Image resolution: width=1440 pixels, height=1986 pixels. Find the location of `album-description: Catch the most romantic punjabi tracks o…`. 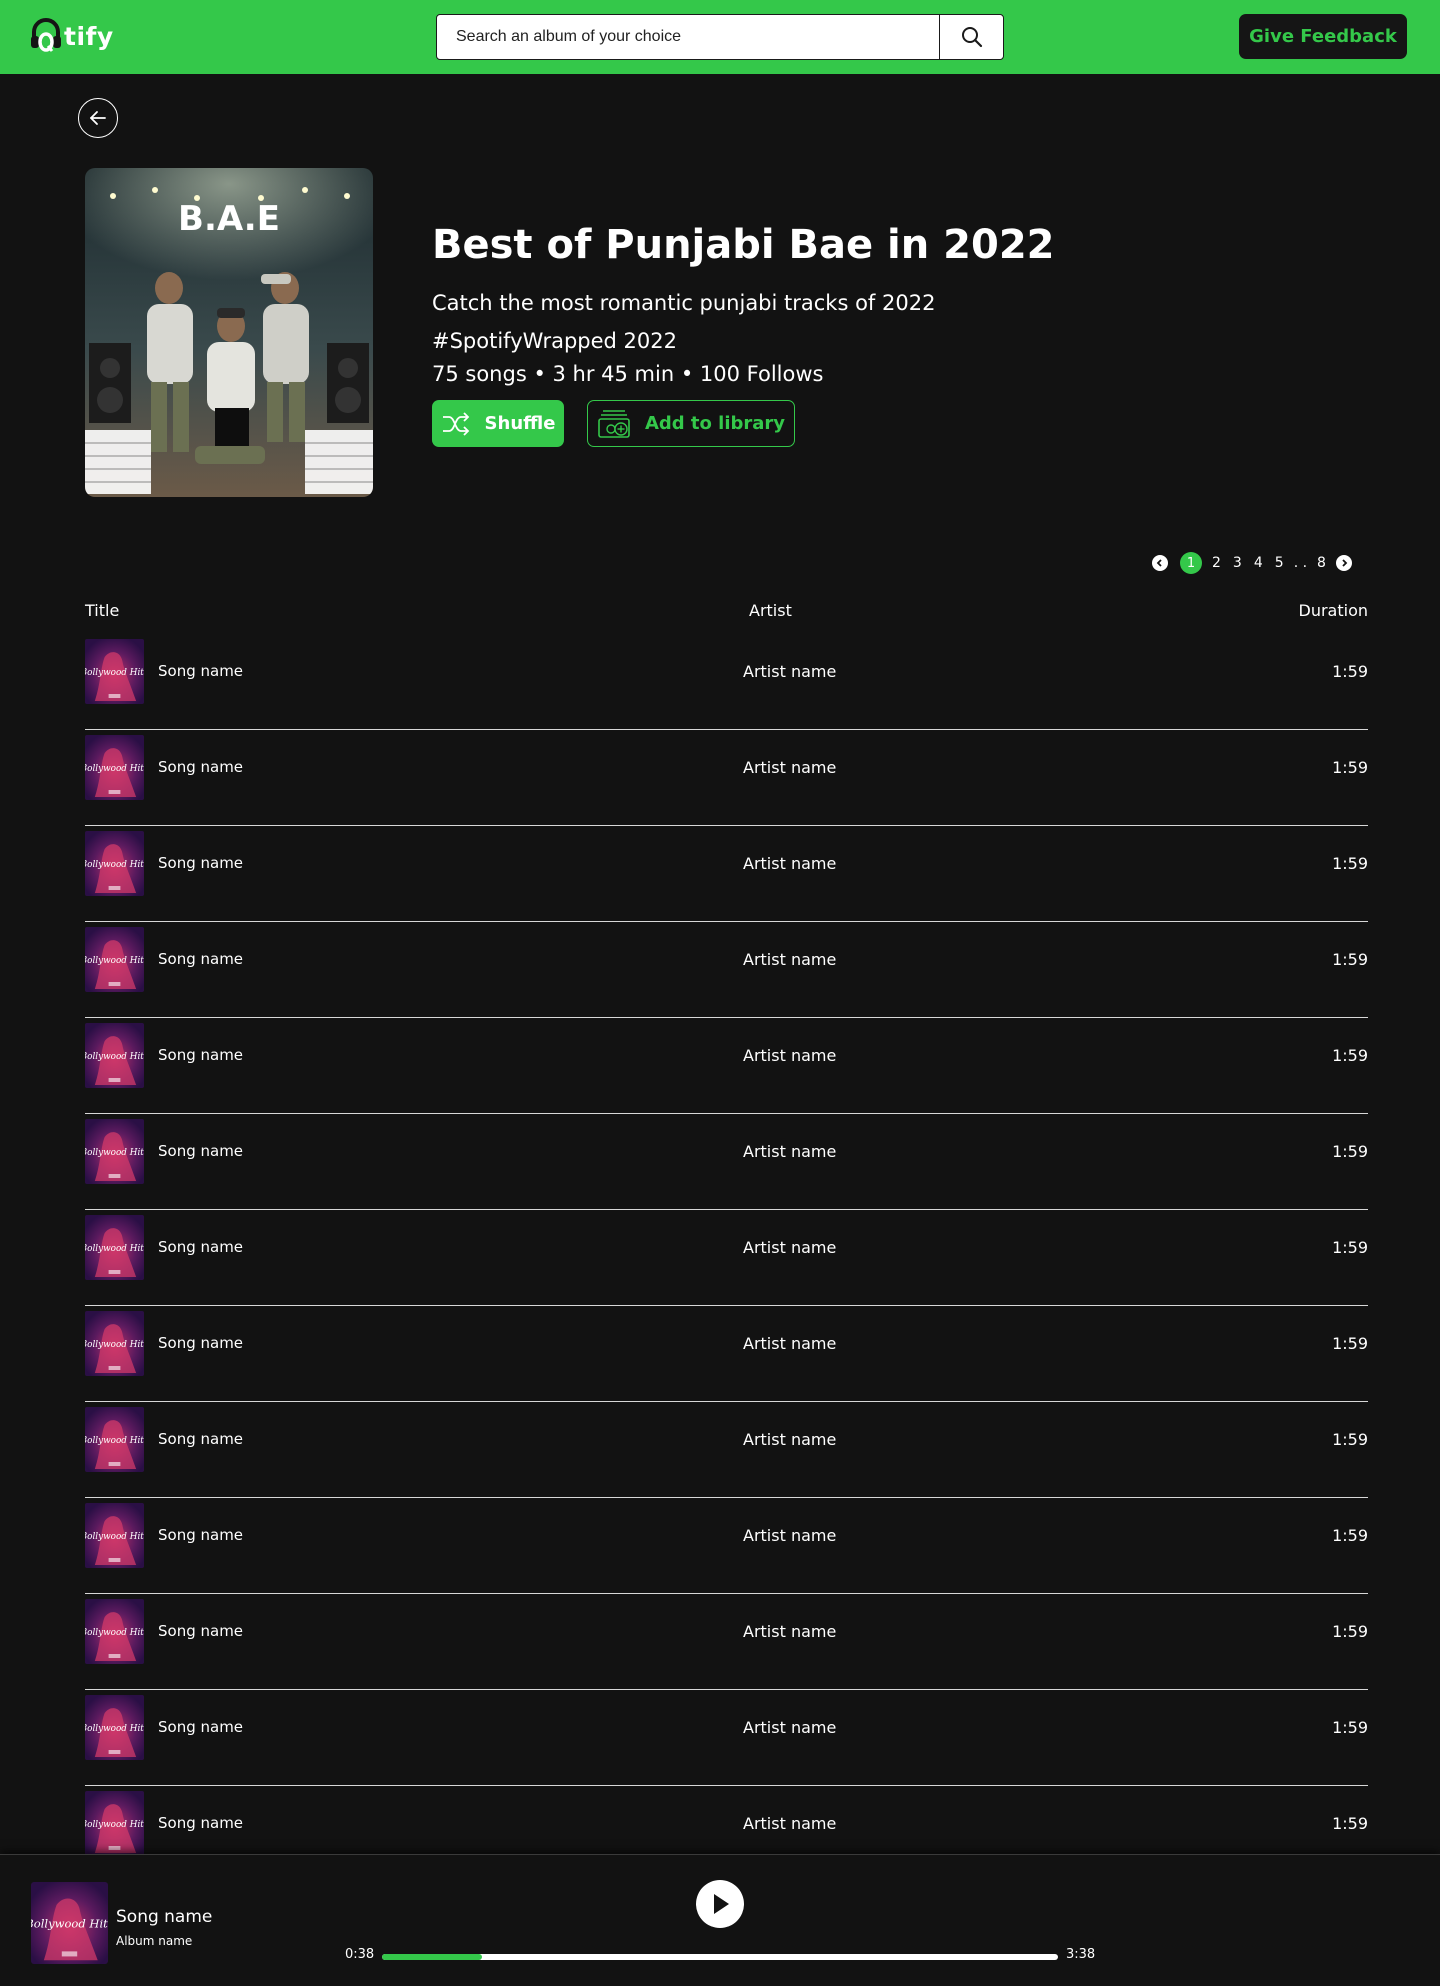

album-description: Catch the most romantic punjabi tracks o… is located at coordinates (684, 322).